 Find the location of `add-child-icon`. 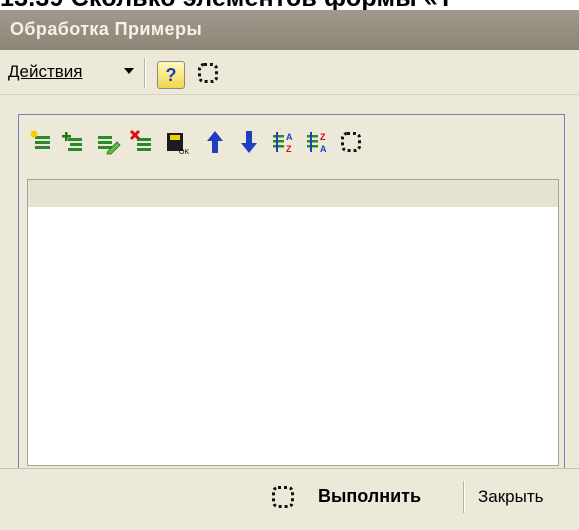

add-child-icon is located at coordinates (74, 142).